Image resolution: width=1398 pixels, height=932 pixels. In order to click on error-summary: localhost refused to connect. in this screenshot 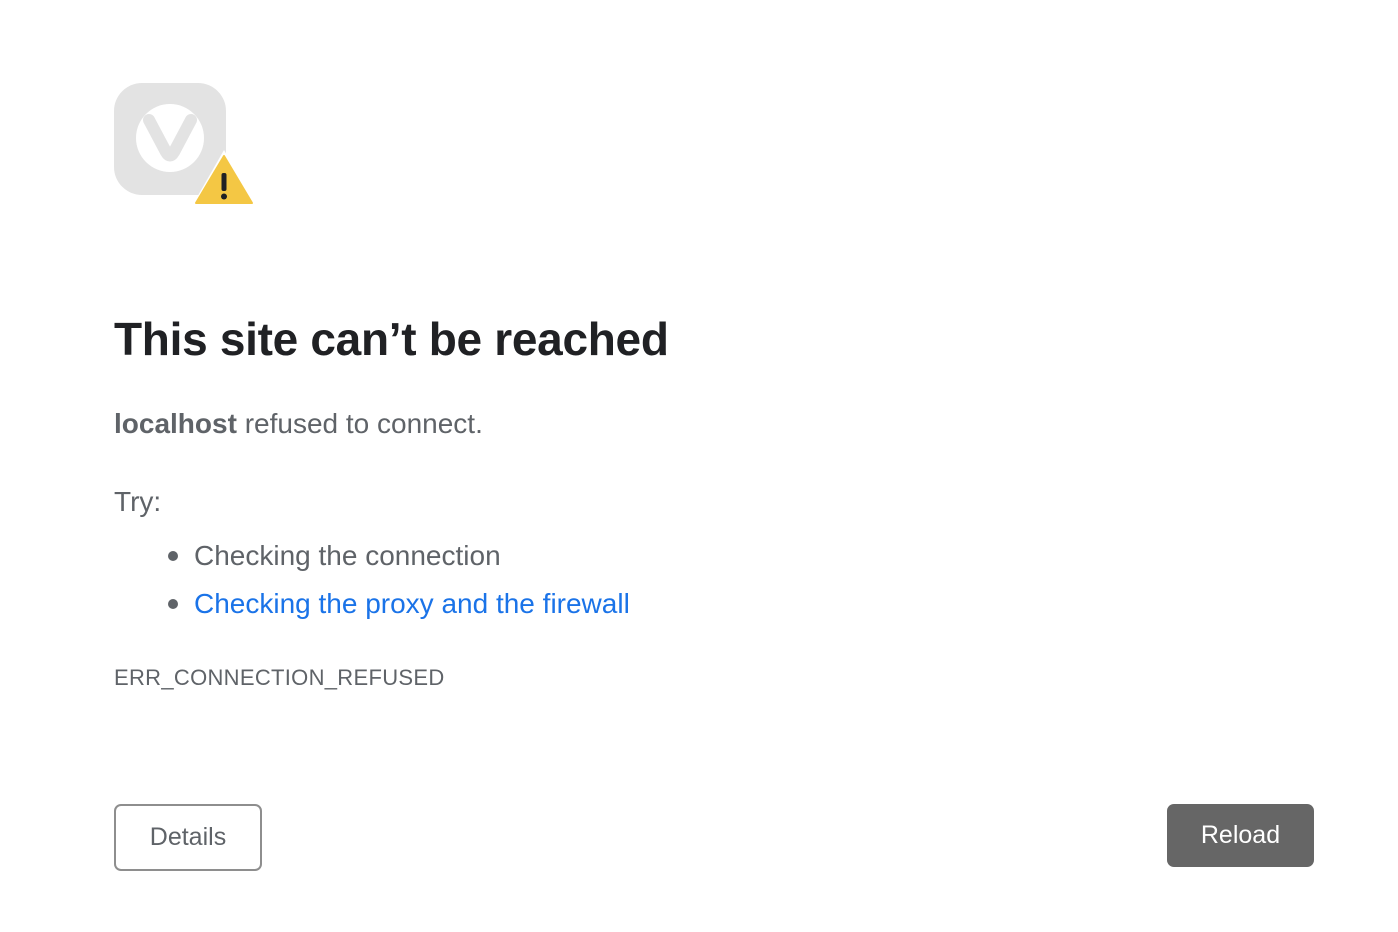, I will do `click(298, 424)`.